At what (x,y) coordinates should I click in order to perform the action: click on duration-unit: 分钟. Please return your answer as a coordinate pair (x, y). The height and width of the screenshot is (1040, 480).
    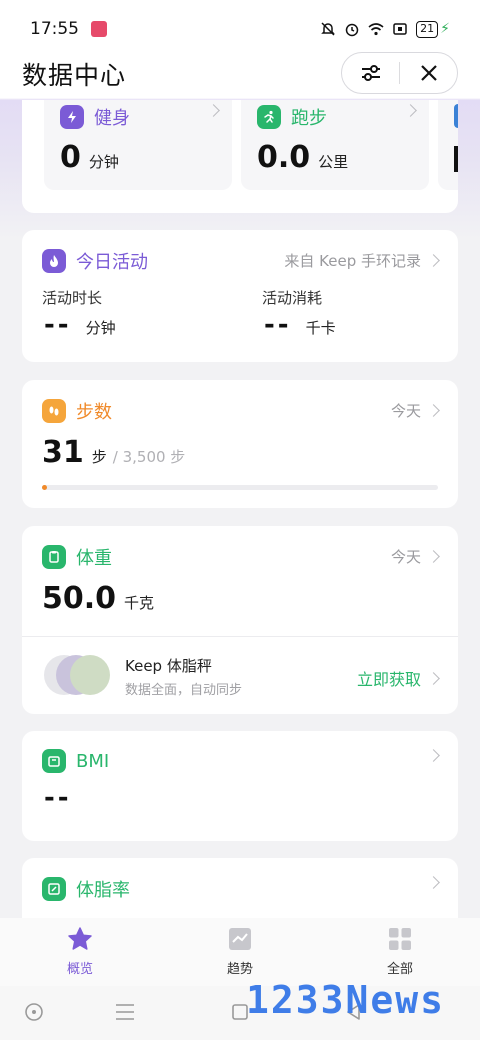
    Looking at the image, I should click on (100, 328).